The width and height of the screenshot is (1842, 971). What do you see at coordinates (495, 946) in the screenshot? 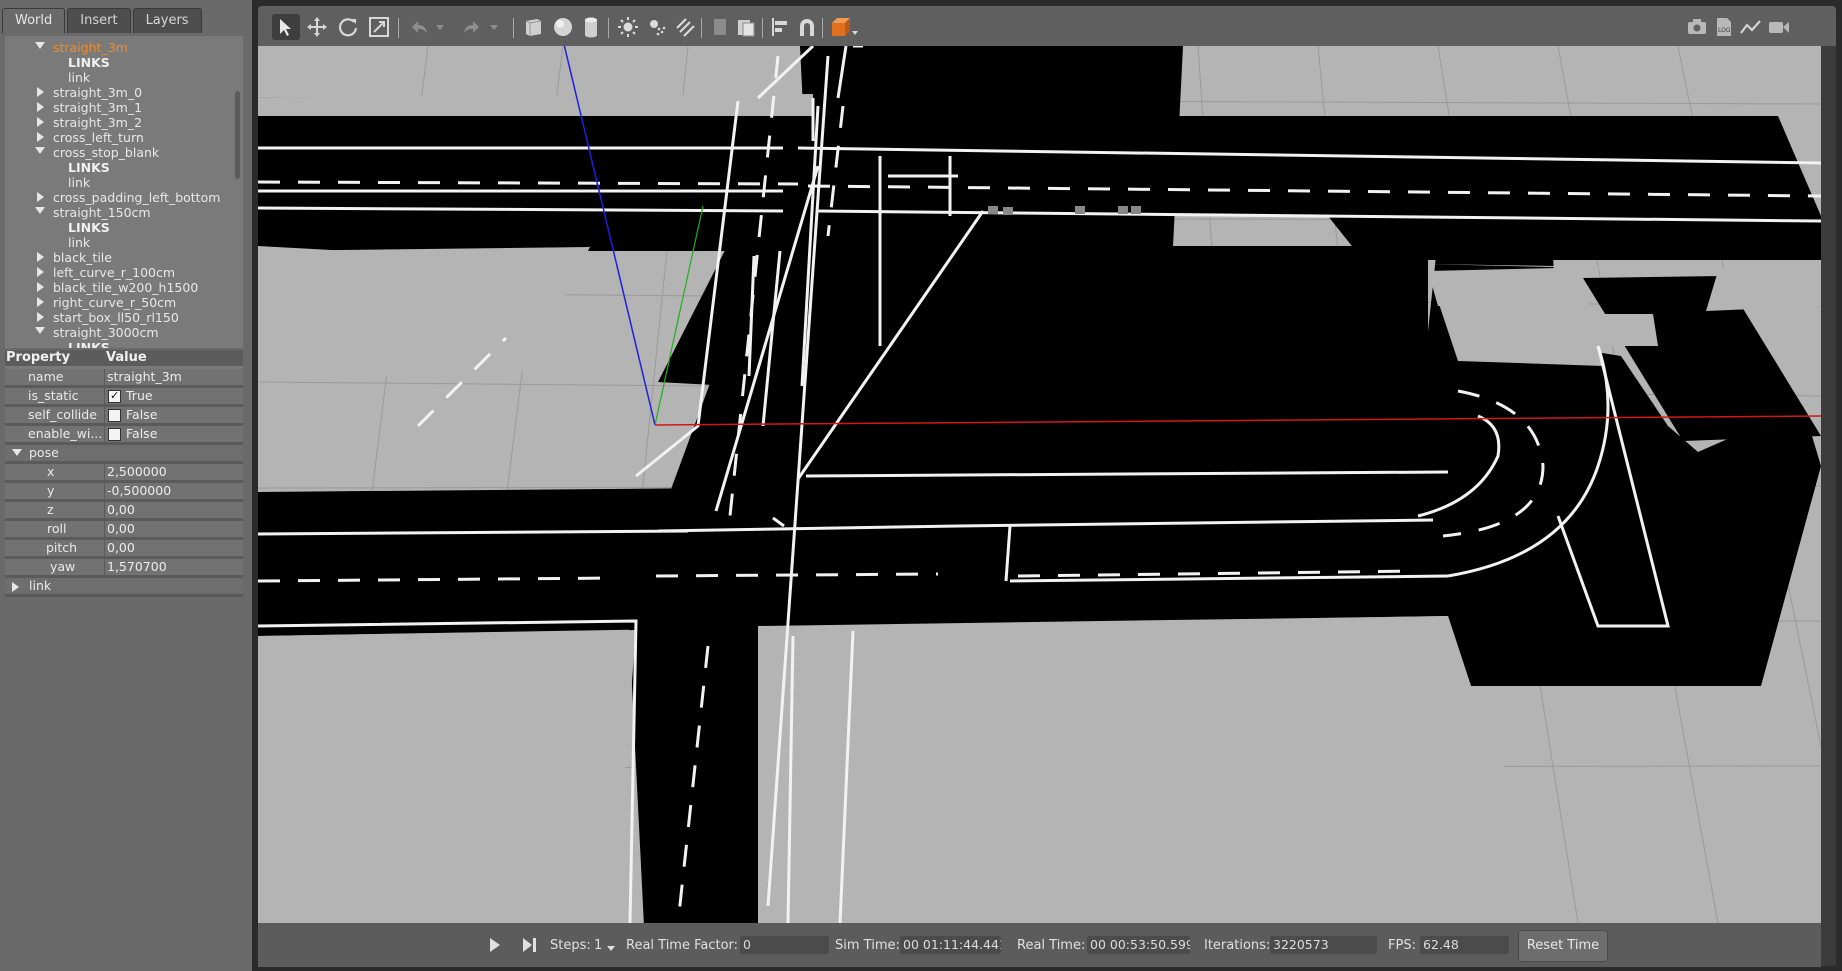
I see `play-icon` at bounding box center [495, 946].